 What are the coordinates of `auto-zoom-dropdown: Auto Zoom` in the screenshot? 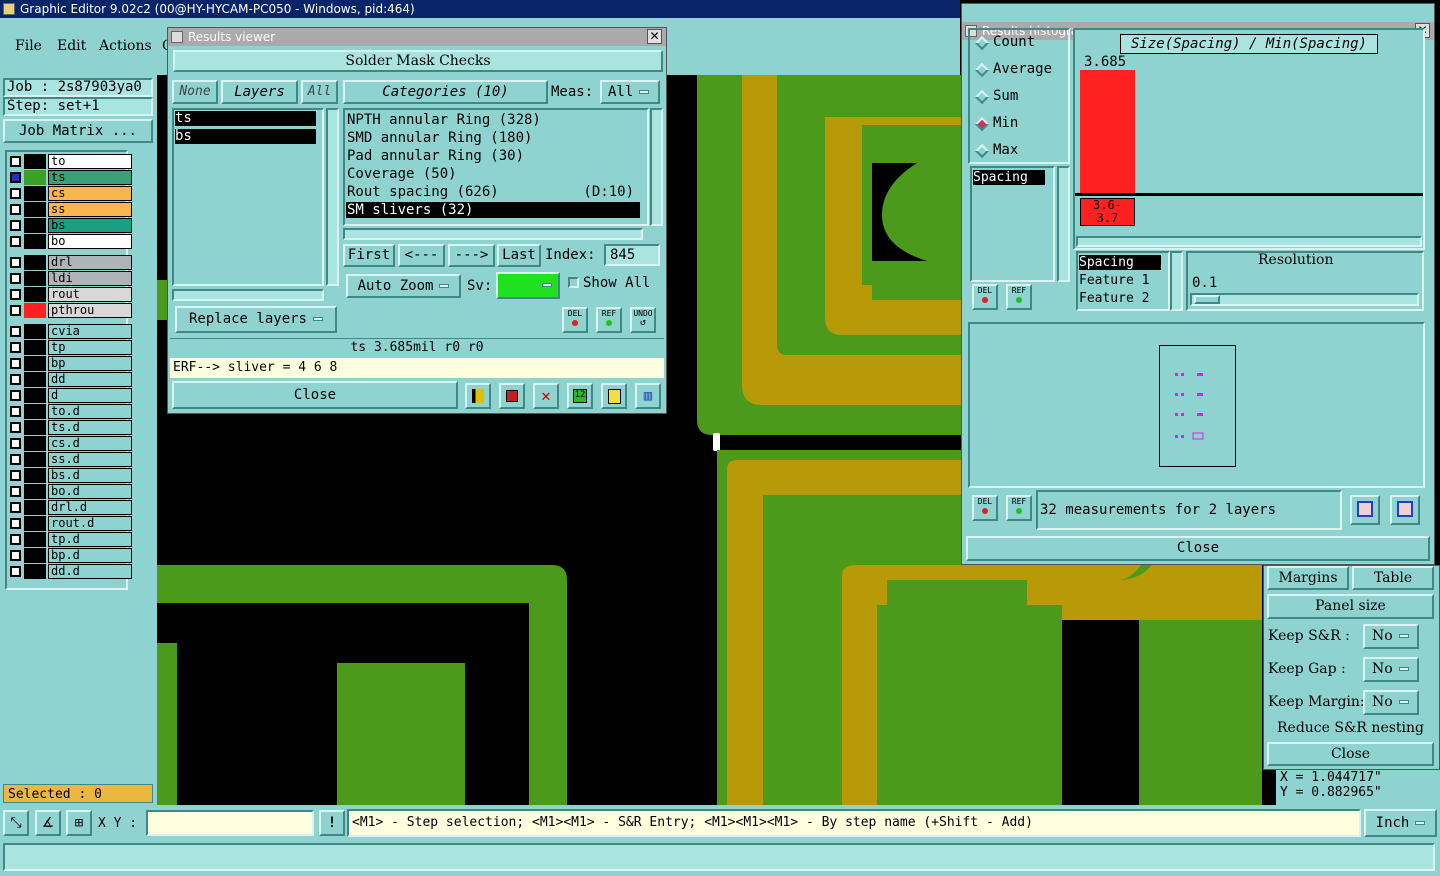 It's located at (403, 286).